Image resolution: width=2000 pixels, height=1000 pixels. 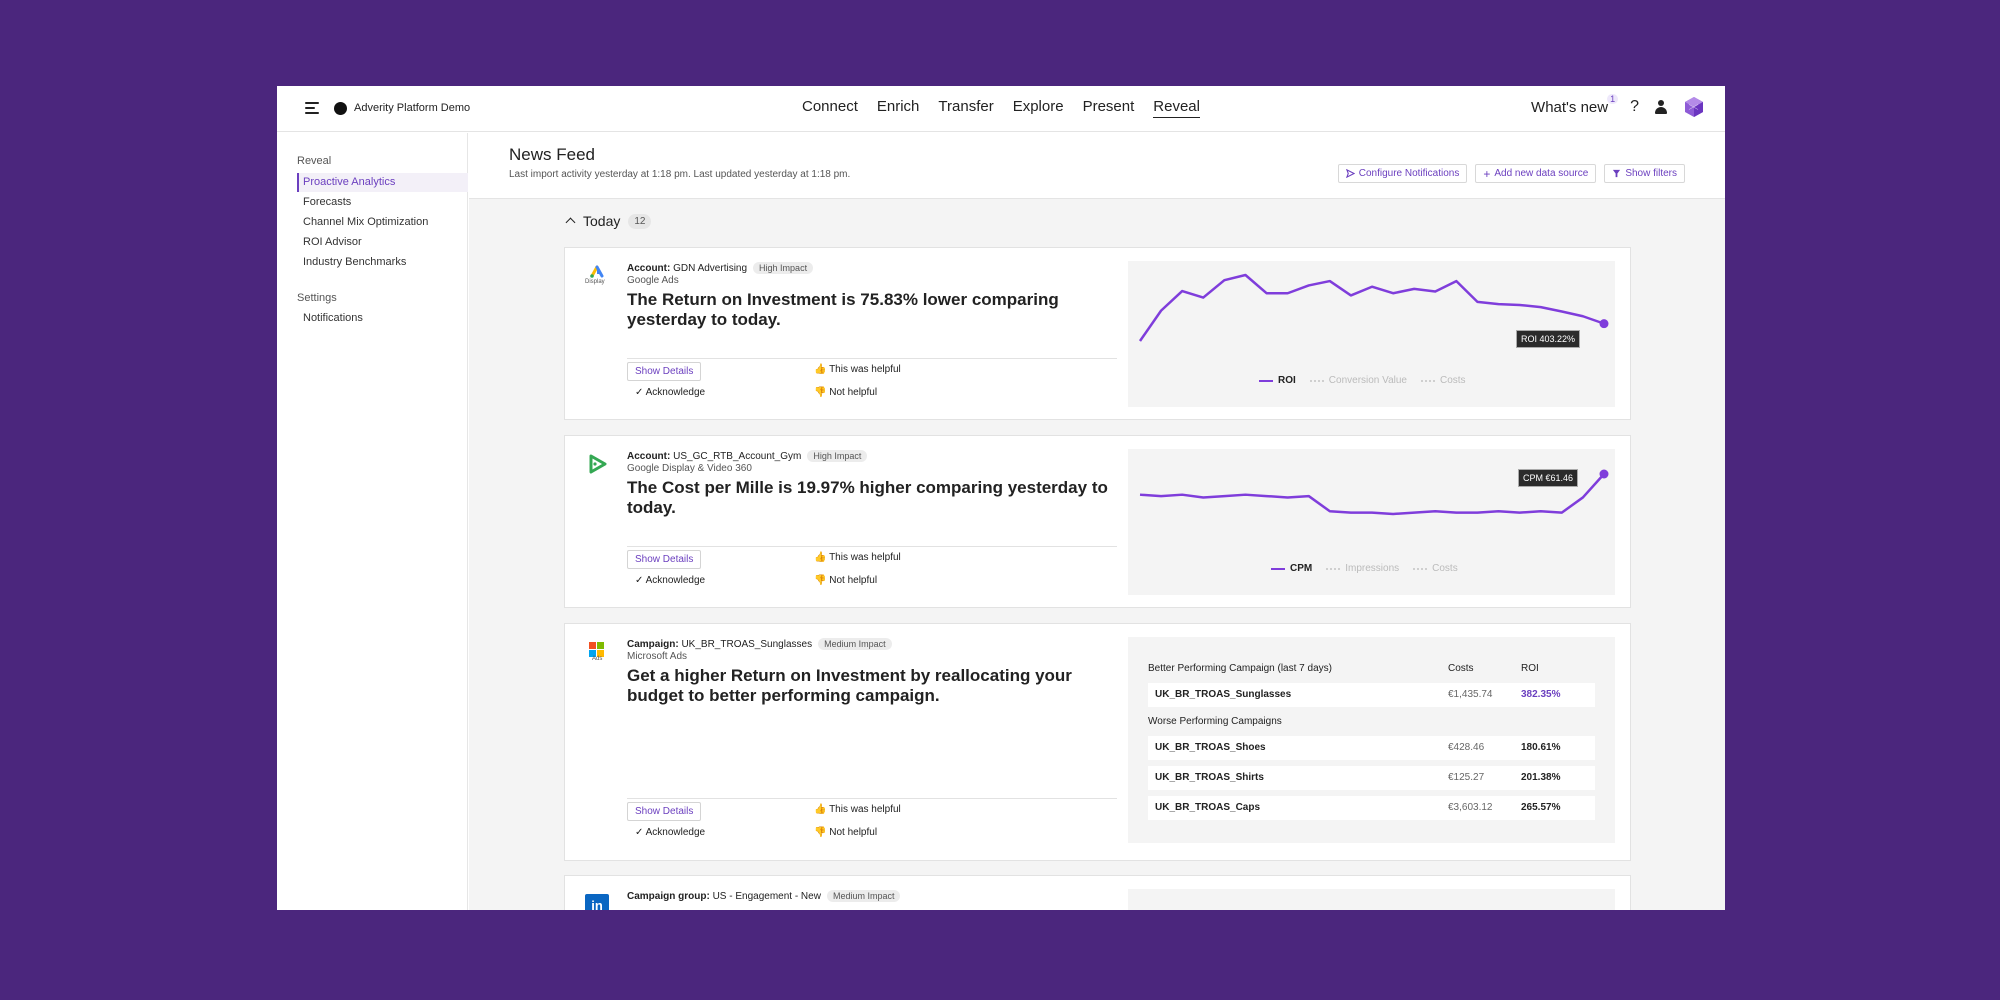 I want to click on nav-right: What's new 1 ?, so click(x=1618, y=105).